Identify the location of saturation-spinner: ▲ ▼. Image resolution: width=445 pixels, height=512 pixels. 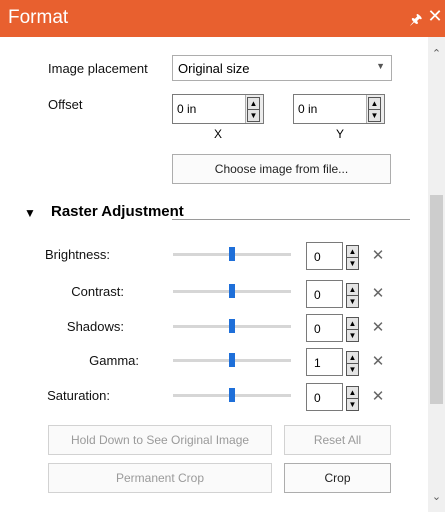
(352, 398).